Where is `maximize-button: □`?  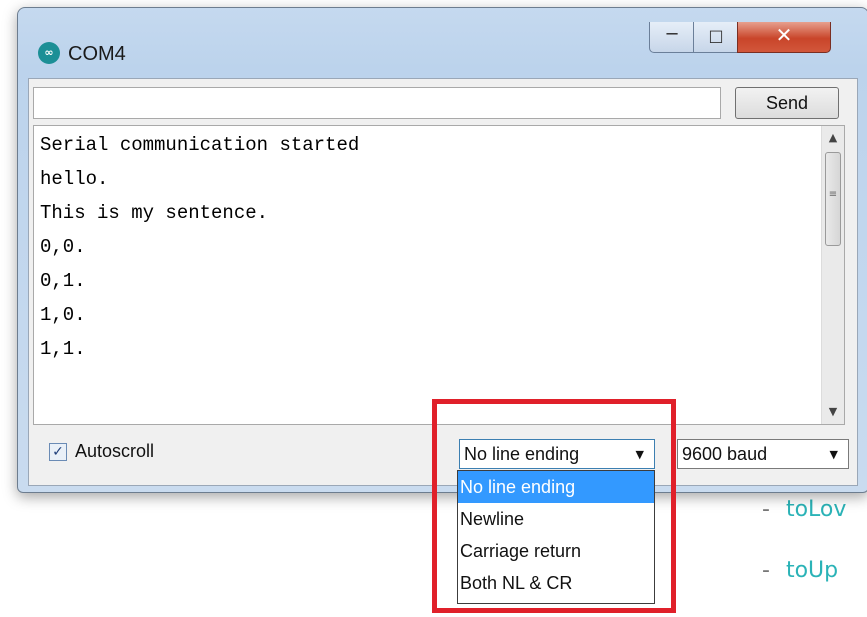 maximize-button: □ is located at coordinates (716, 37).